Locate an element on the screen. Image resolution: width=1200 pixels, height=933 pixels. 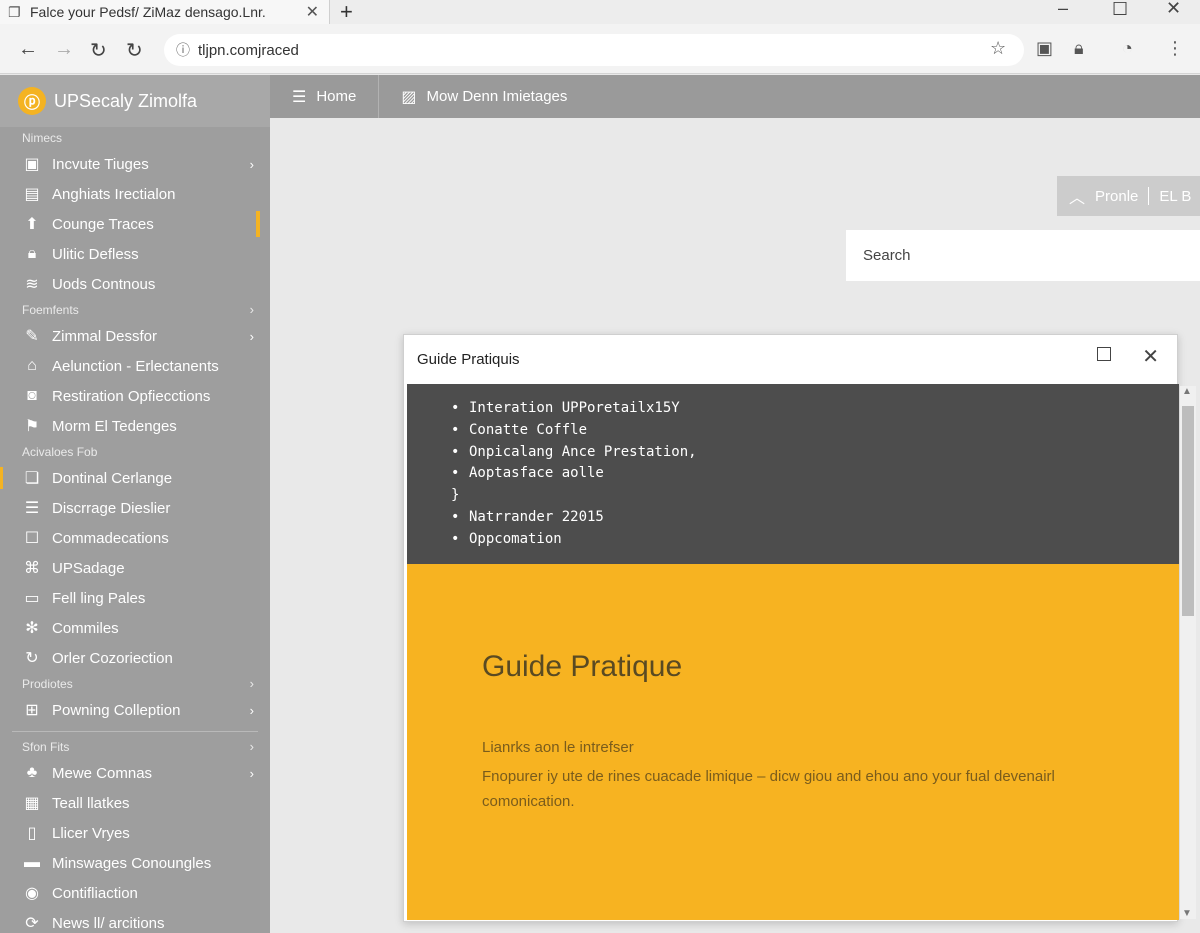
browser-tab: ❐ Falce your Pedsf/ ZiMaz densago.Lnr. ✕ is located at coordinates (165, 12).